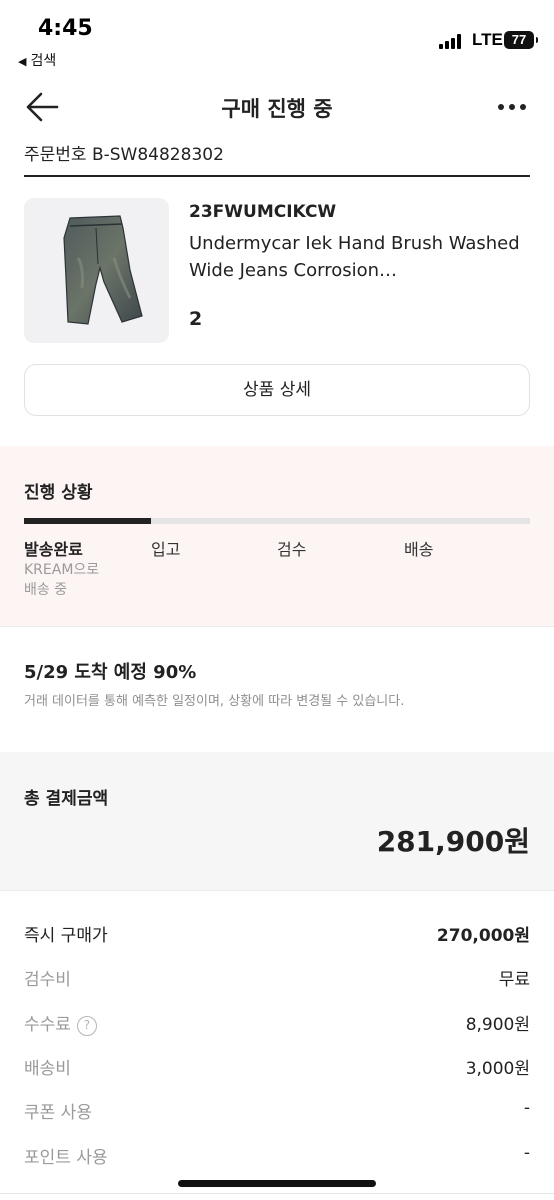 This screenshot has height=1200, width=554. What do you see at coordinates (47, 1069) in the screenshot?
I see `fee-label: 배송비` at bounding box center [47, 1069].